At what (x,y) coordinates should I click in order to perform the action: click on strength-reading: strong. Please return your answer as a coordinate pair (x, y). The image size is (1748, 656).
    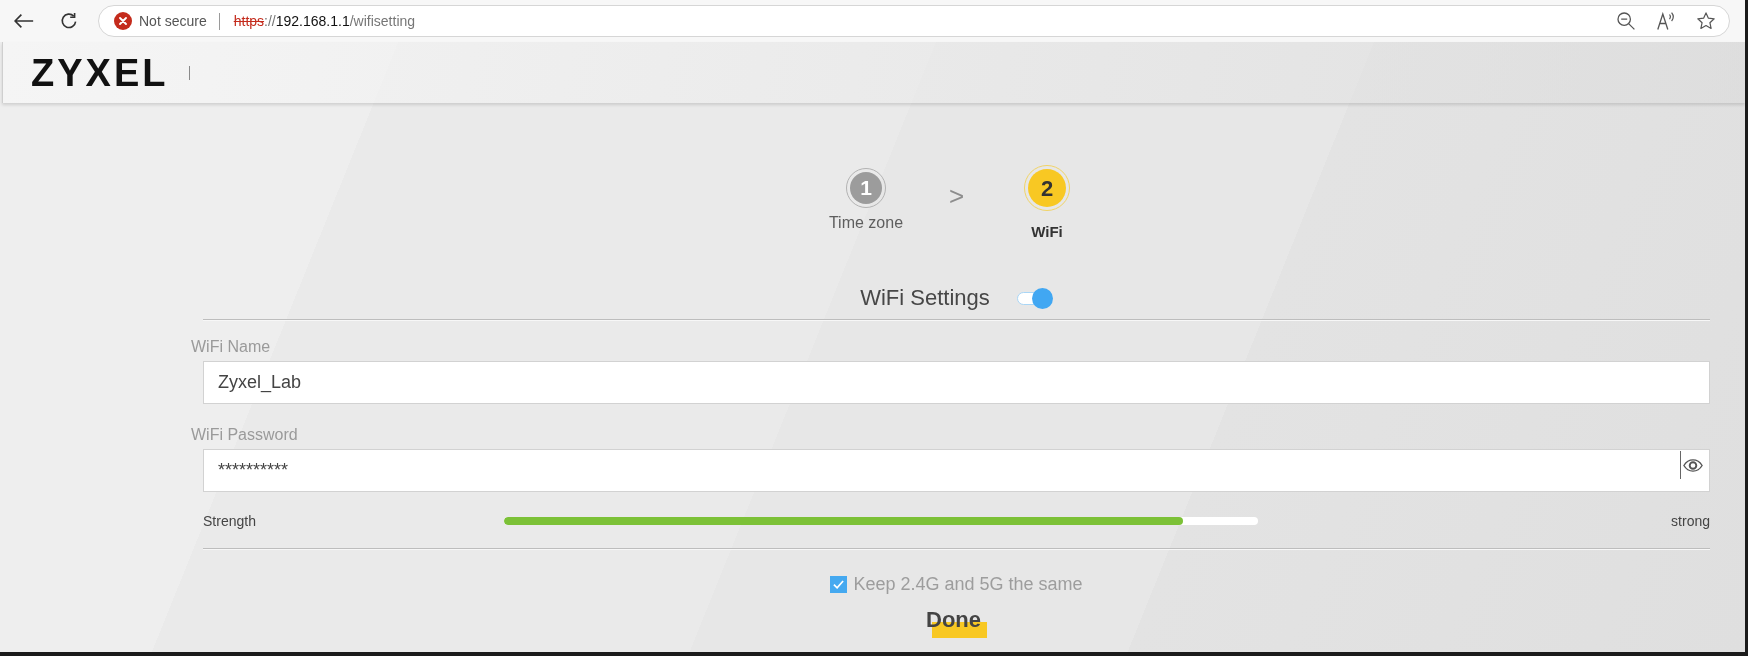
    Looking at the image, I should click on (1690, 521).